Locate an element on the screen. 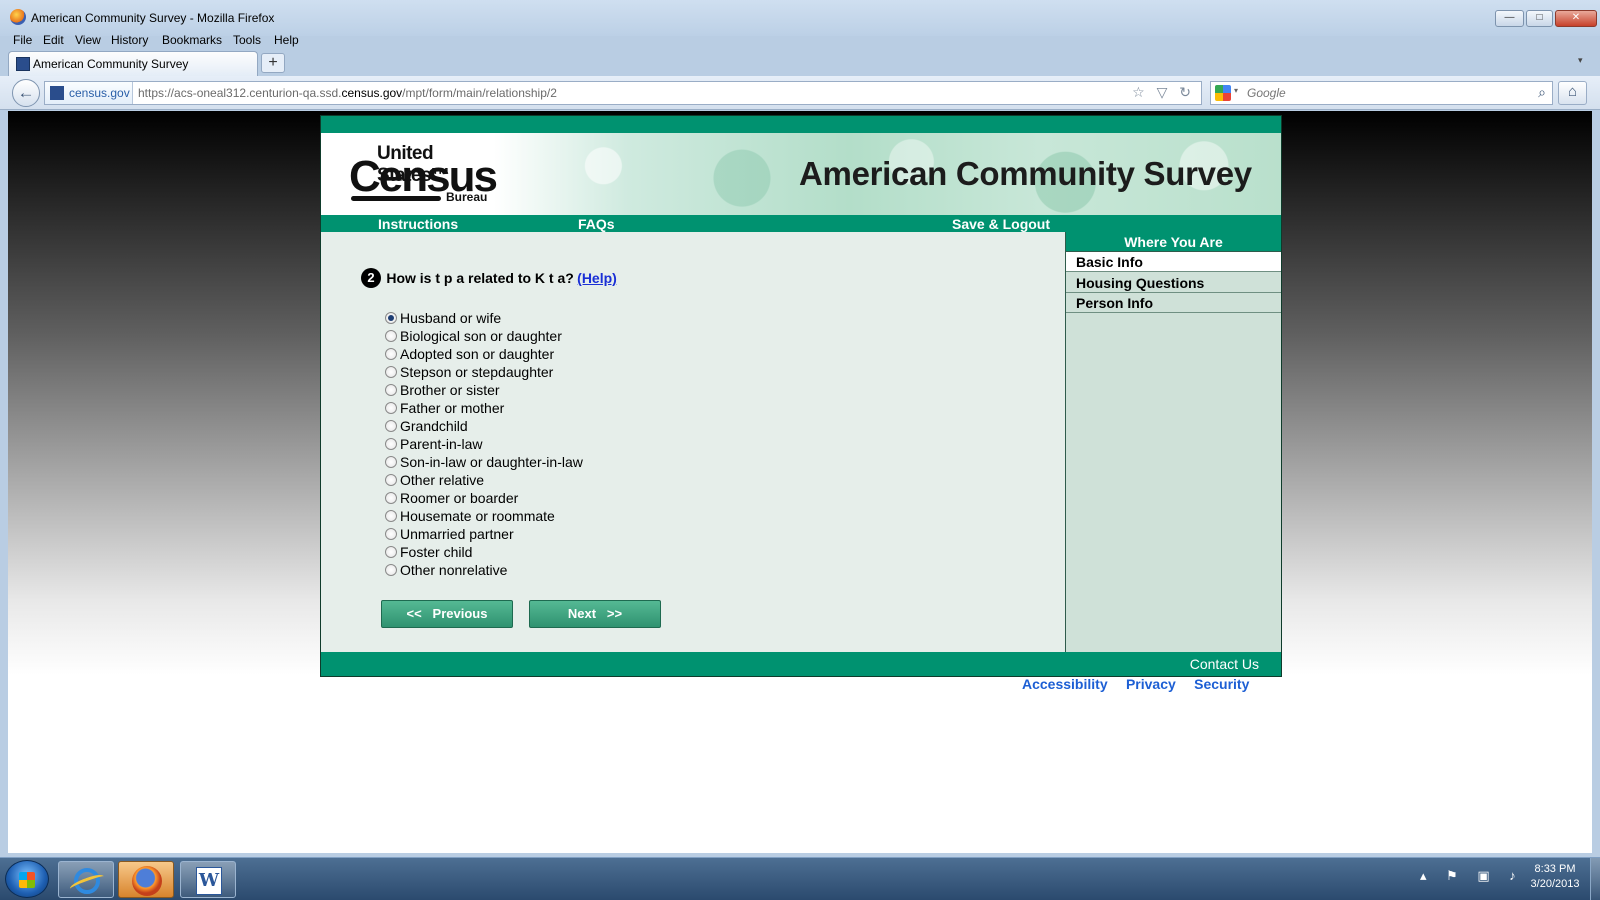 The width and height of the screenshot is (1600, 900). option-label: Parent-in-law is located at coordinates (441, 444).